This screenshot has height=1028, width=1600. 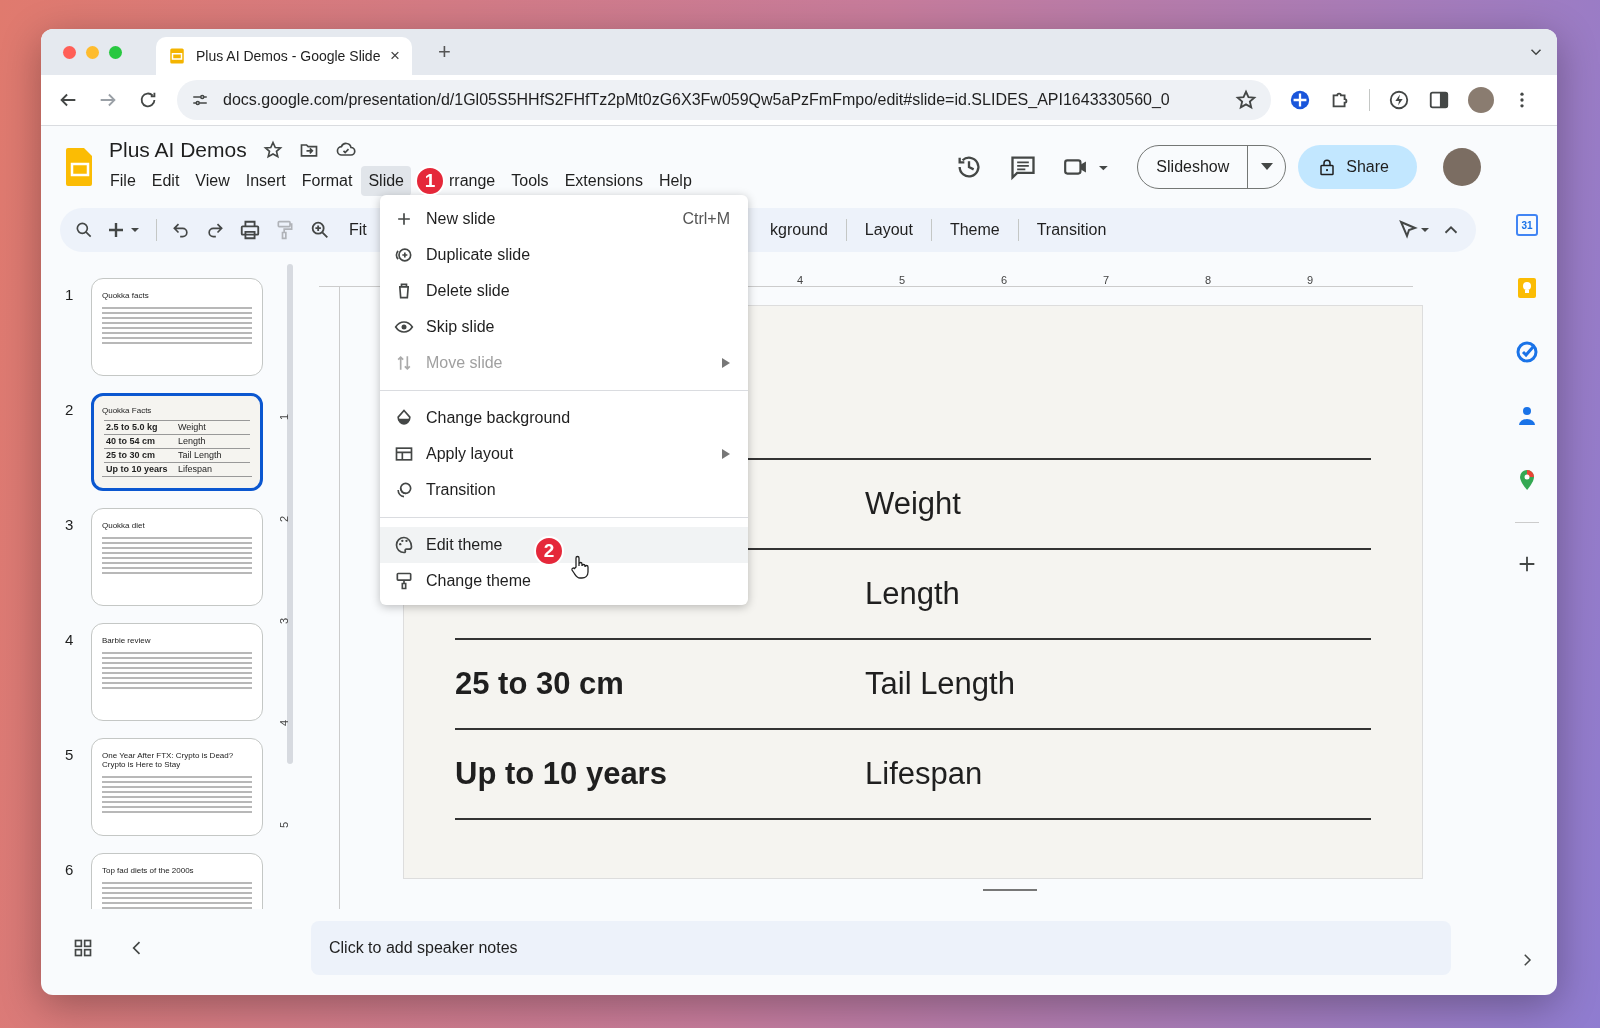 What do you see at coordinates (132, 427) in the screenshot?
I see `thumbnail-cell-text: 2.5 to 5.0 kg` at bounding box center [132, 427].